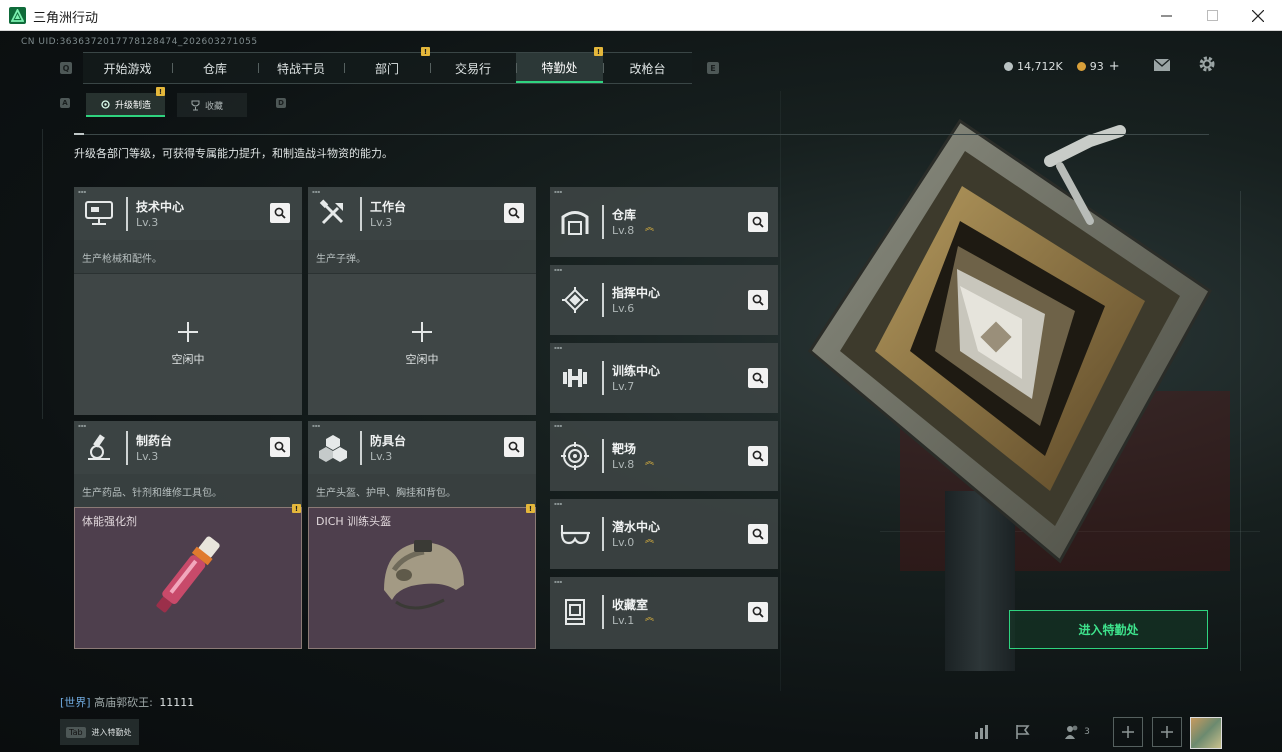  Describe the element at coordinates (664, 378) in the screenshot. I see `department-card-training-center: ▪▪▪ 训练中心 Lv.7` at that location.